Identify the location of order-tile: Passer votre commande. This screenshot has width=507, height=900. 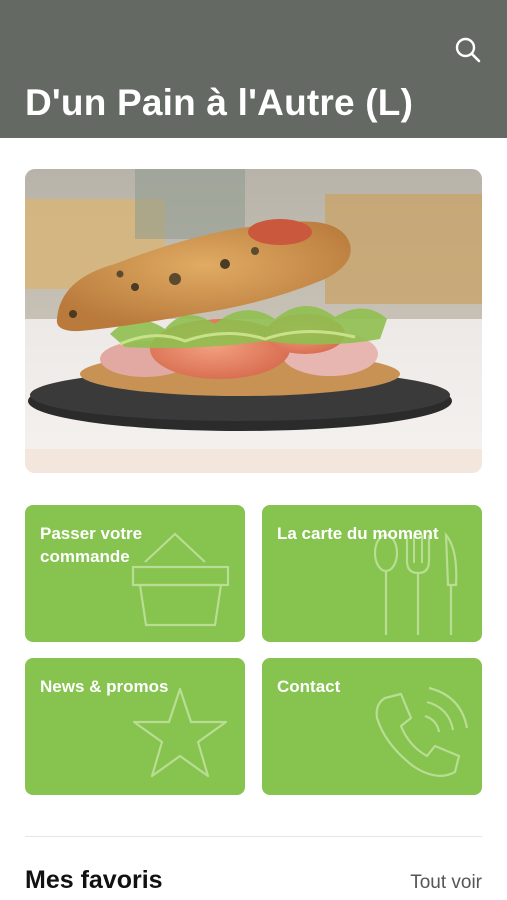
(135, 573).